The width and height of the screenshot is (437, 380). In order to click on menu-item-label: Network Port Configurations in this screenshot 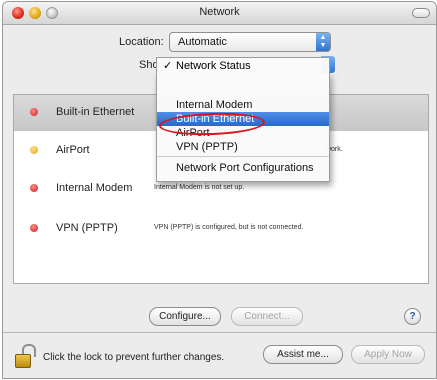, I will do `click(245, 168)`.